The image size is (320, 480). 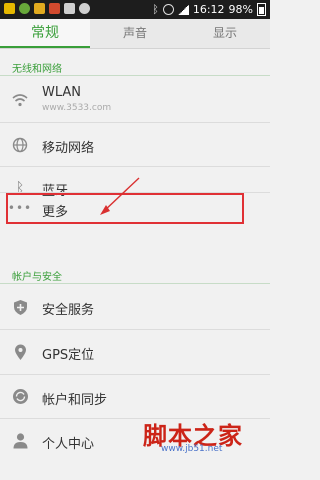 What do you see at coordinates (20, 145) in the screenshot?
I see `globe-icon` at bounding box center [20, 145].